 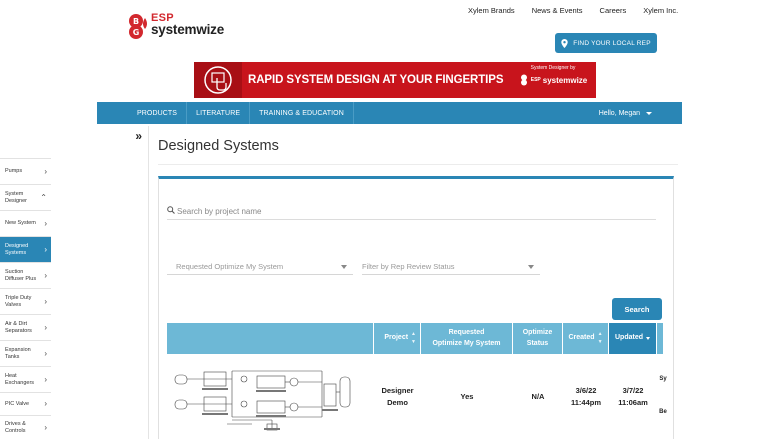 I want to click on sidebar-item-air-dirt-separators: Air & Dirt Separators ›, so click(x=25, y=327).